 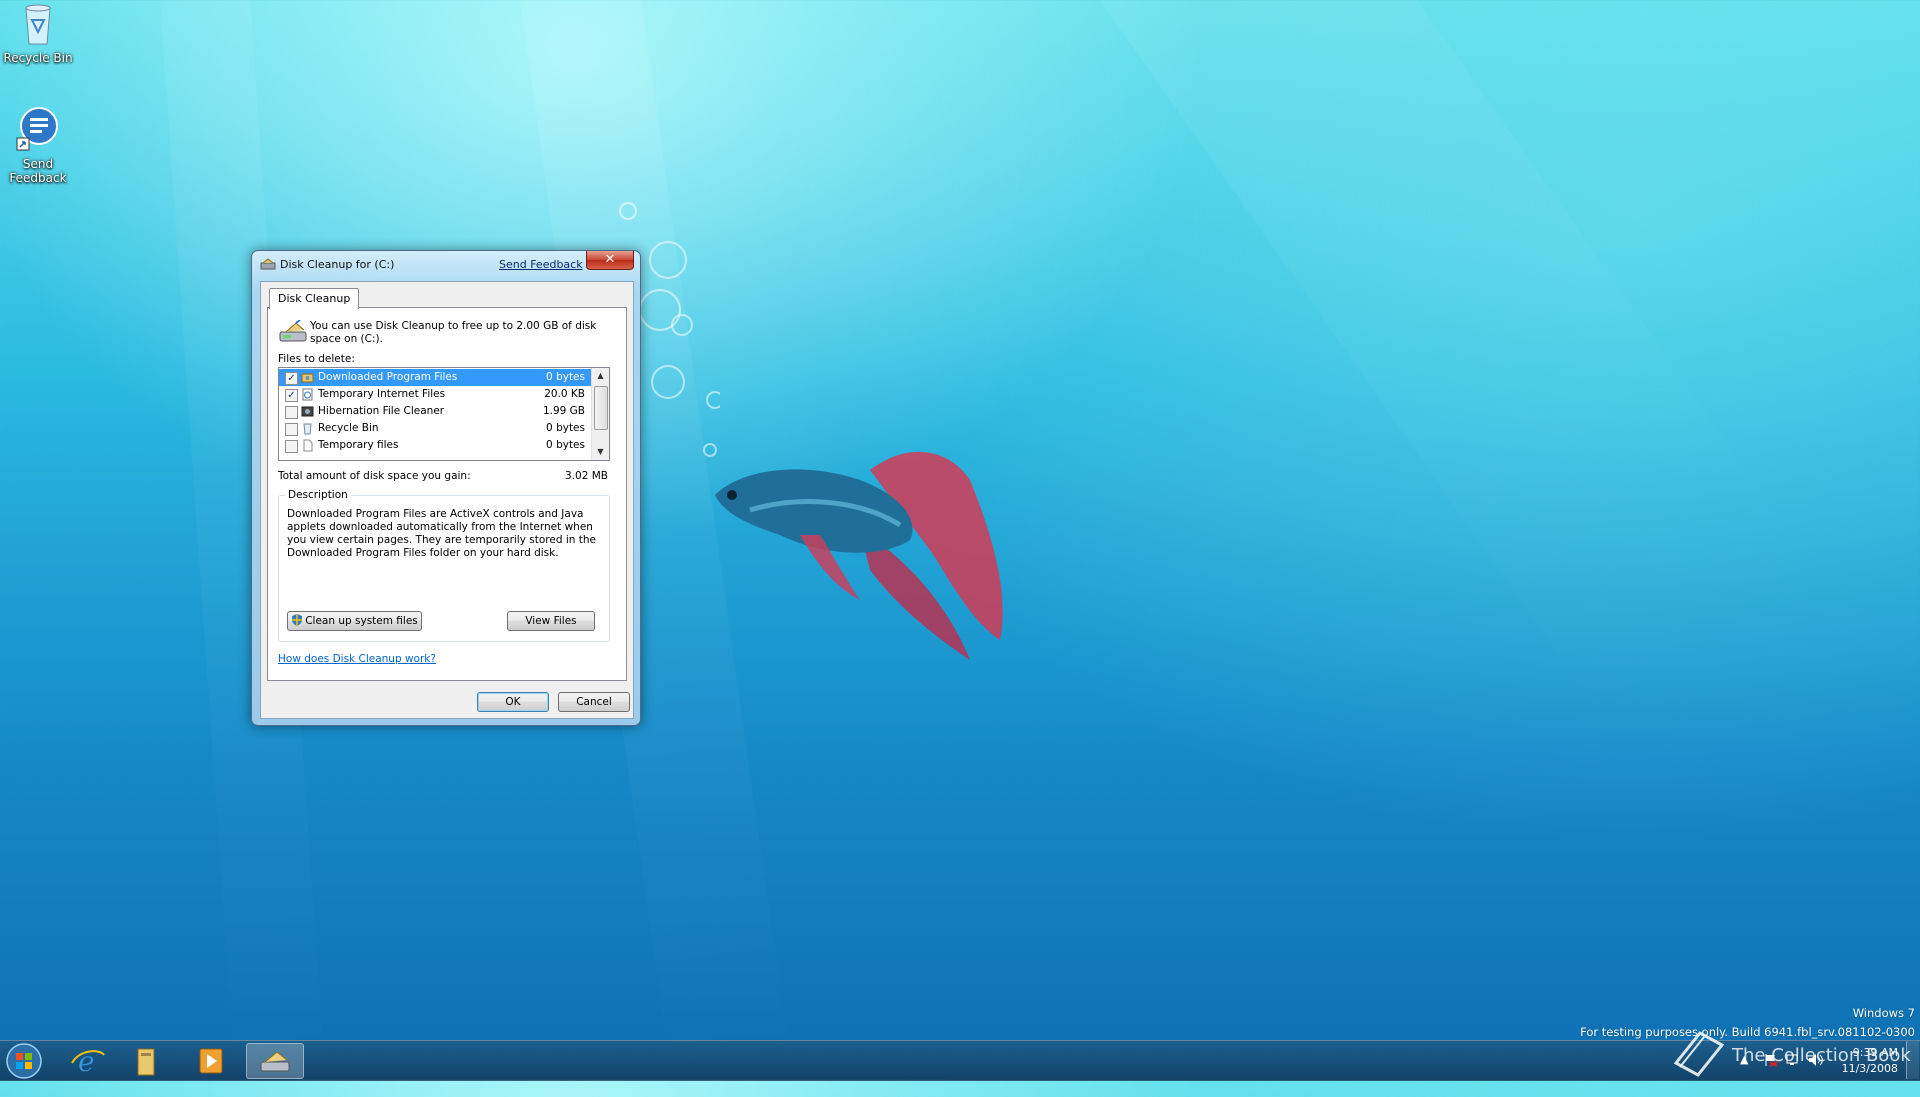 What do you see at coordinates (38, 171) in the screenshot?
I see `desktop-icon-label: Send Feedback` at bounding box center [38, 171].